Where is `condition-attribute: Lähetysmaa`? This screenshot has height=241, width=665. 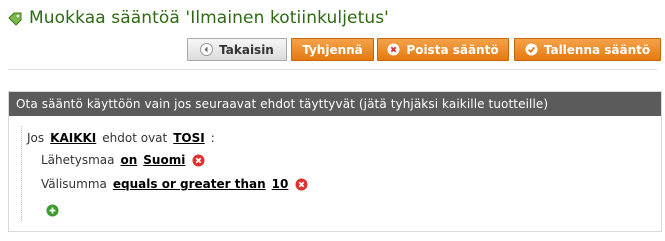 condition-attribute: Lähetysmaa is located at coordinates (78, 160).